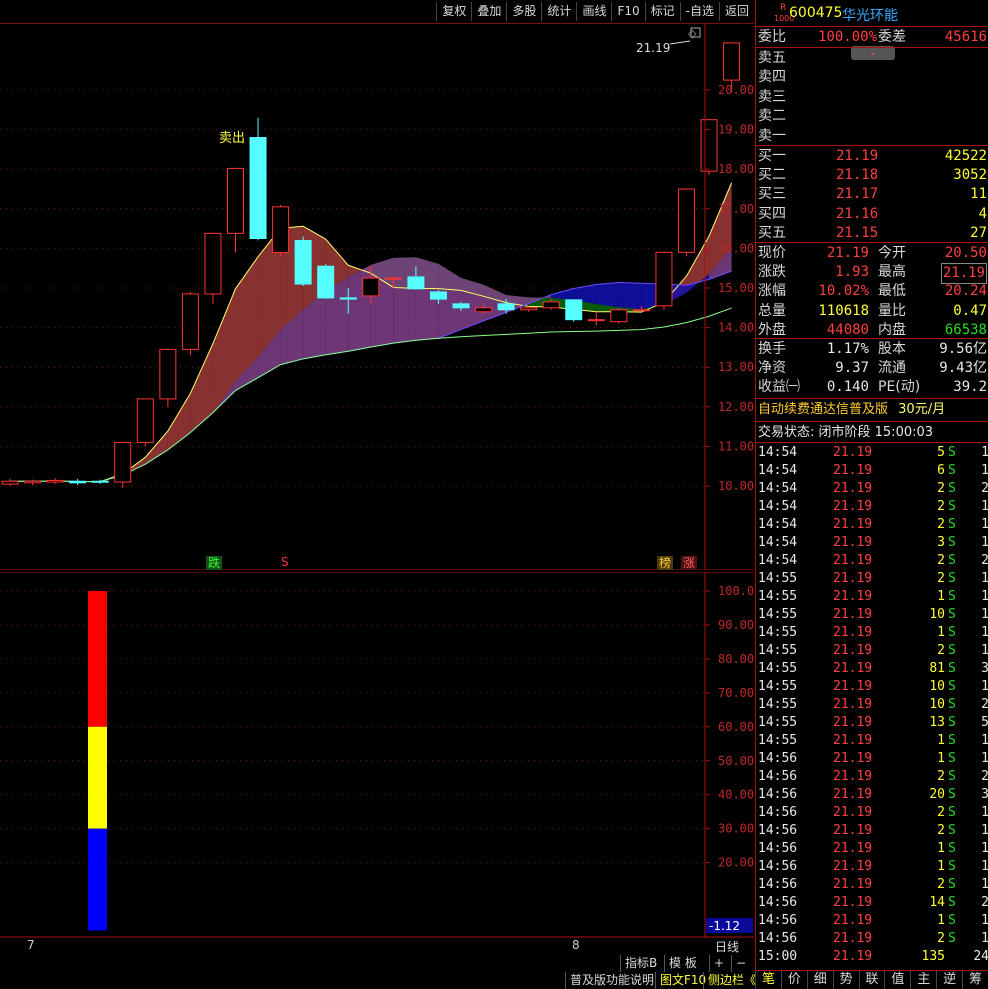 Image resolution: width=988 pixels, height=989 pixels. I want to click on fundamental-row: 净资9.37流通9.43亿, so click(872, 368).